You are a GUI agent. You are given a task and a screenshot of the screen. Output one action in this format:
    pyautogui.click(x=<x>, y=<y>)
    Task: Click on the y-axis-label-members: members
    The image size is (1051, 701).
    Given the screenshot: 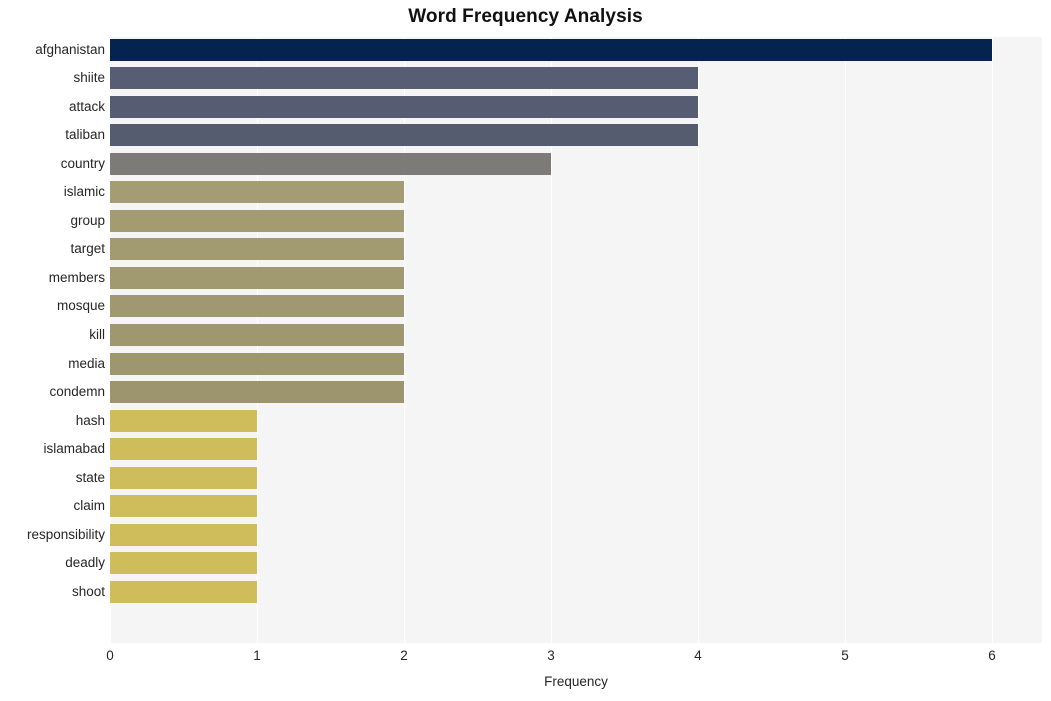 What is the action you would take?
    pyautogui.click(x=76, y=277)
    